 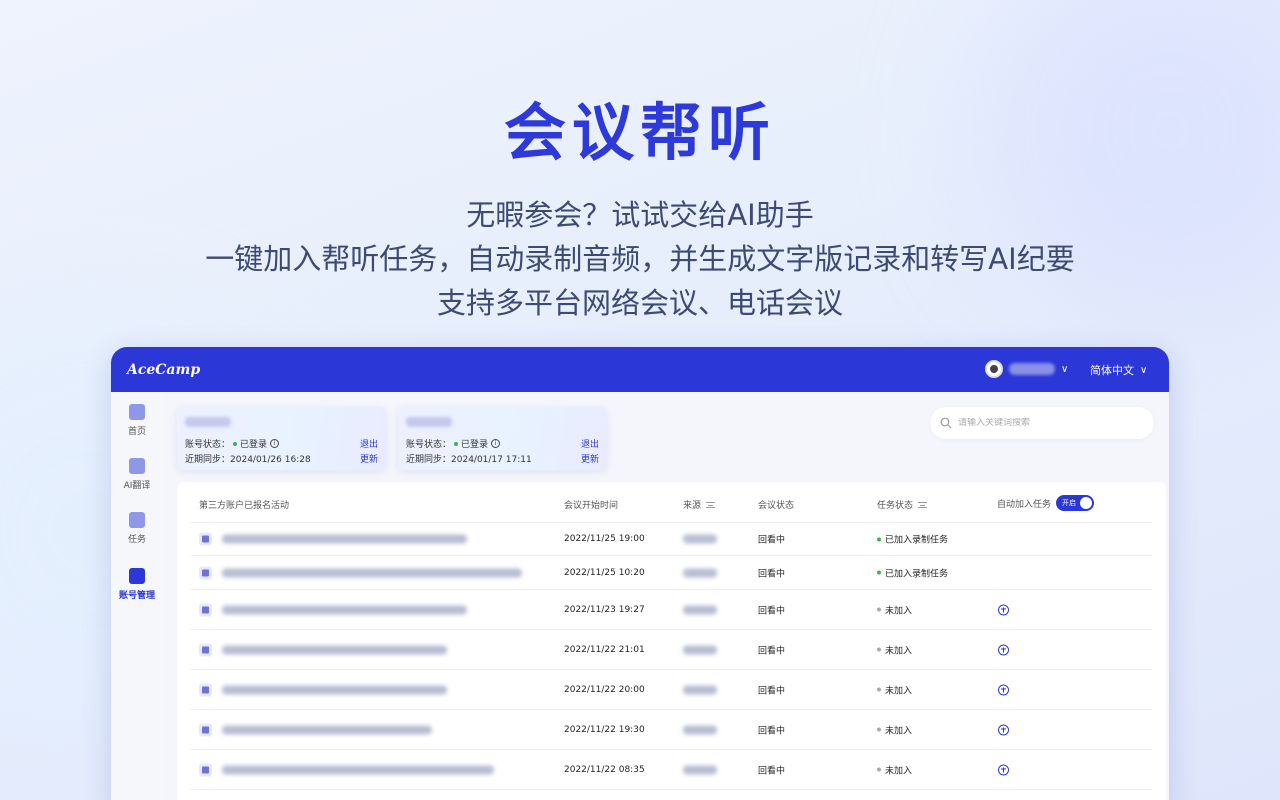 What do you see at coordinates (137, 486) in the screenshot?
I see `sidebar-item-label: AI翻译` at bounding box center [137, 486].